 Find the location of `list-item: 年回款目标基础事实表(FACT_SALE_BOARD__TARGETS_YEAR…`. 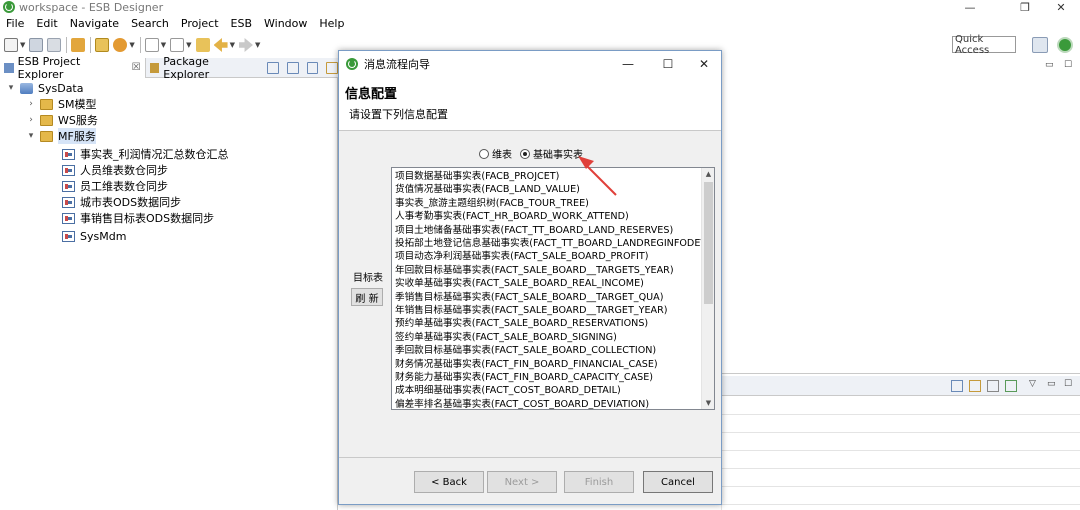

list-item: 年回款目标基础事实表(FACT_SALE_BOARD__TARGETS_YEAR… is located at coordinates (548, 270).